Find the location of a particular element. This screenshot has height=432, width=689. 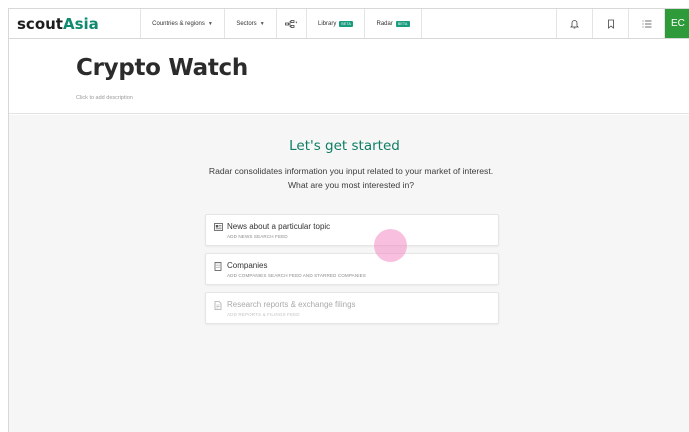

nav-countries-label: Countries & regions is located at coordinates (178, 23).